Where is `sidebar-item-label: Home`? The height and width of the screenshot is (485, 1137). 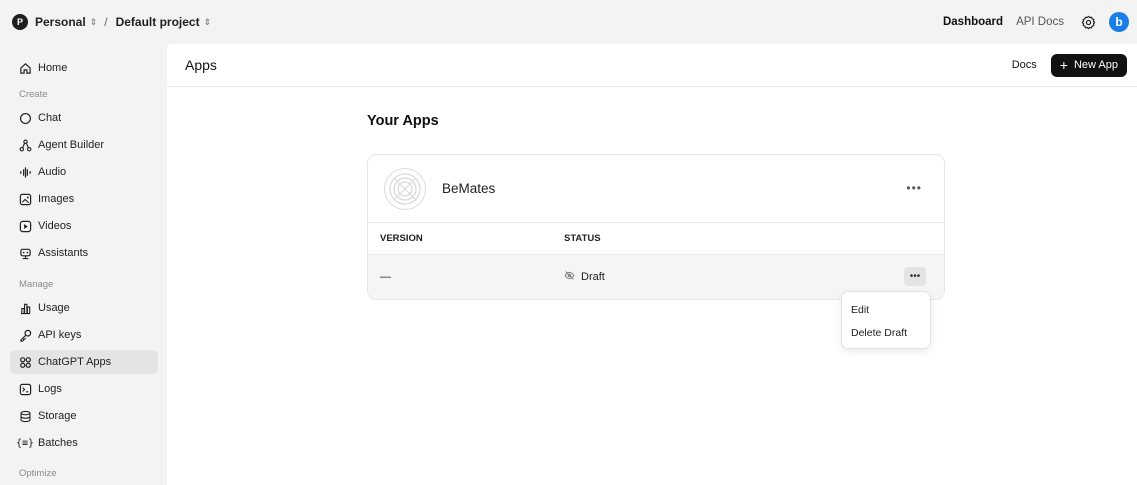
sidebar-item-label: Home is located at coordinates (53, 68).